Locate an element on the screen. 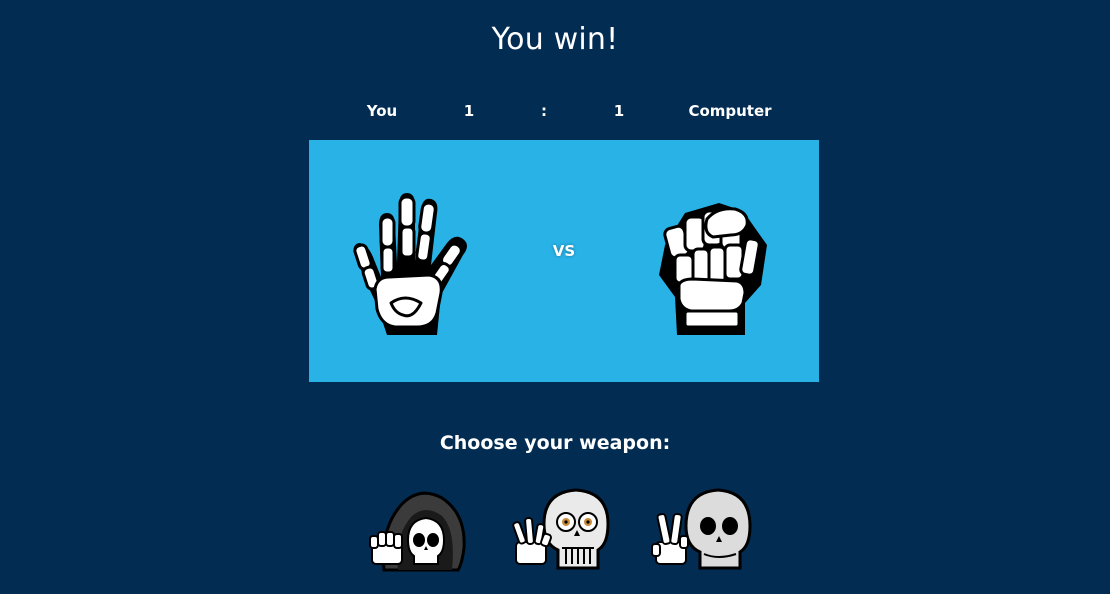  player-choice is located at coordinates (417, 260).